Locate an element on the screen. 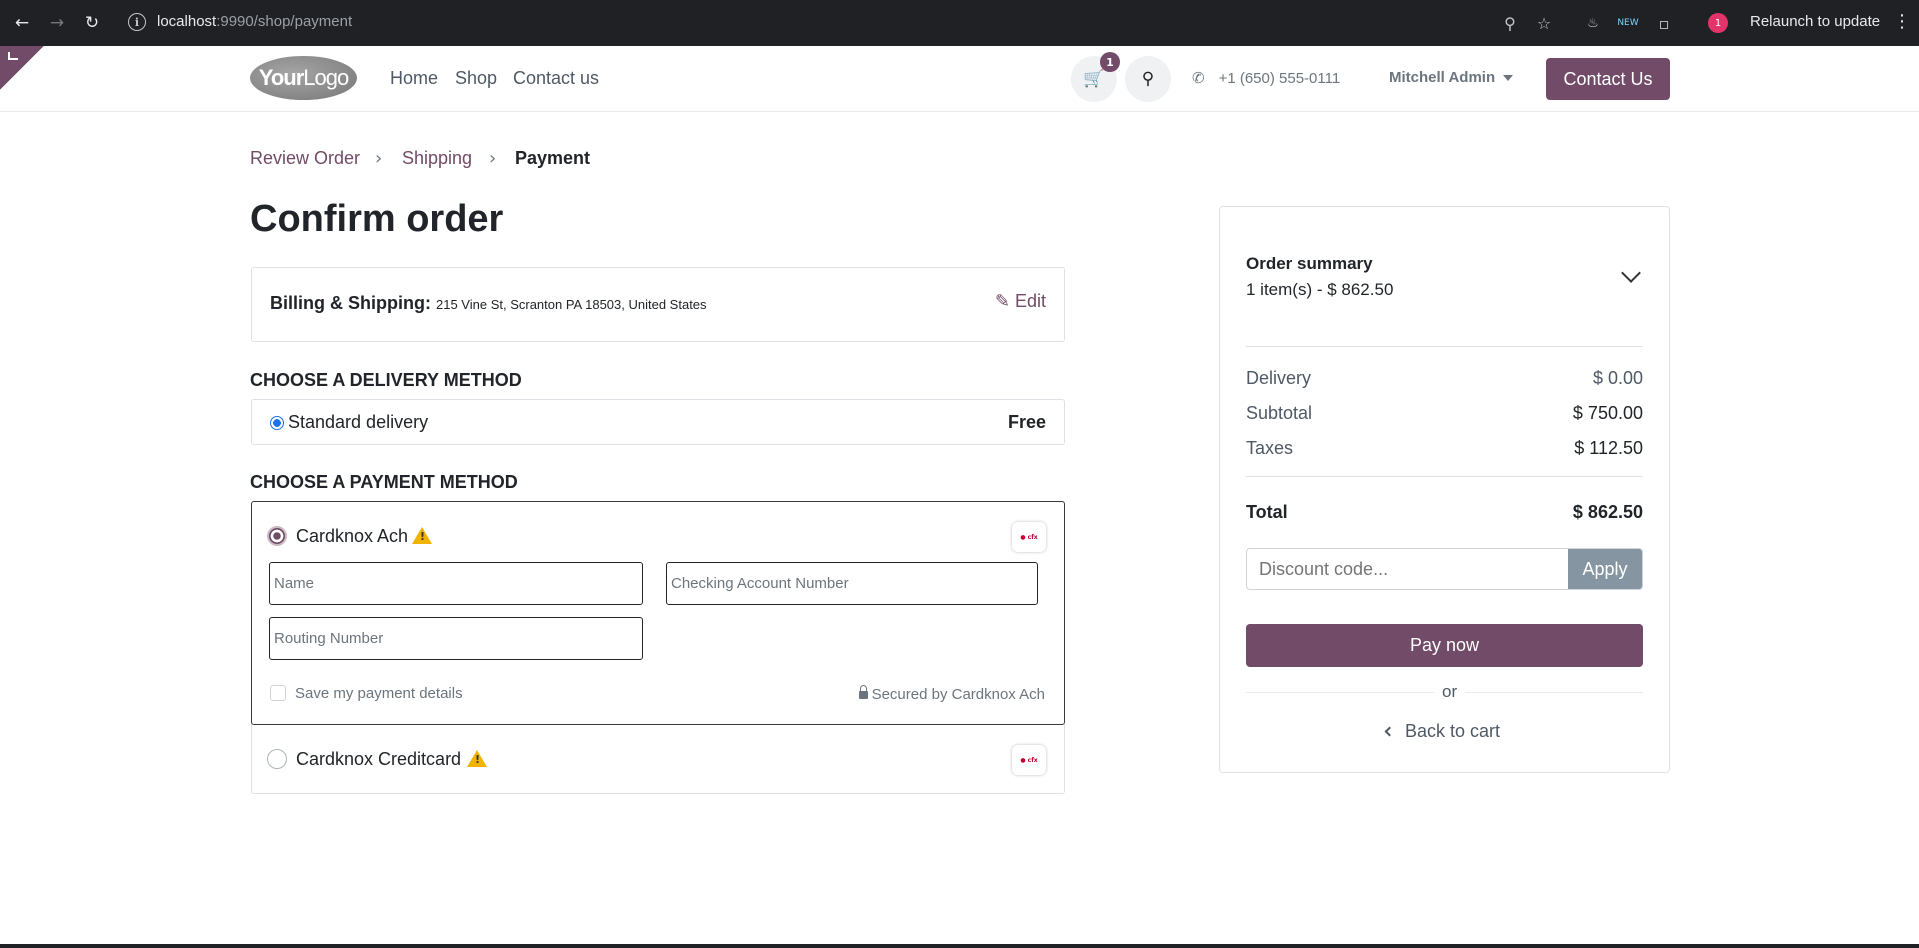  breadcrumb-shipping: Shipping is located at coordinates (437, 158).